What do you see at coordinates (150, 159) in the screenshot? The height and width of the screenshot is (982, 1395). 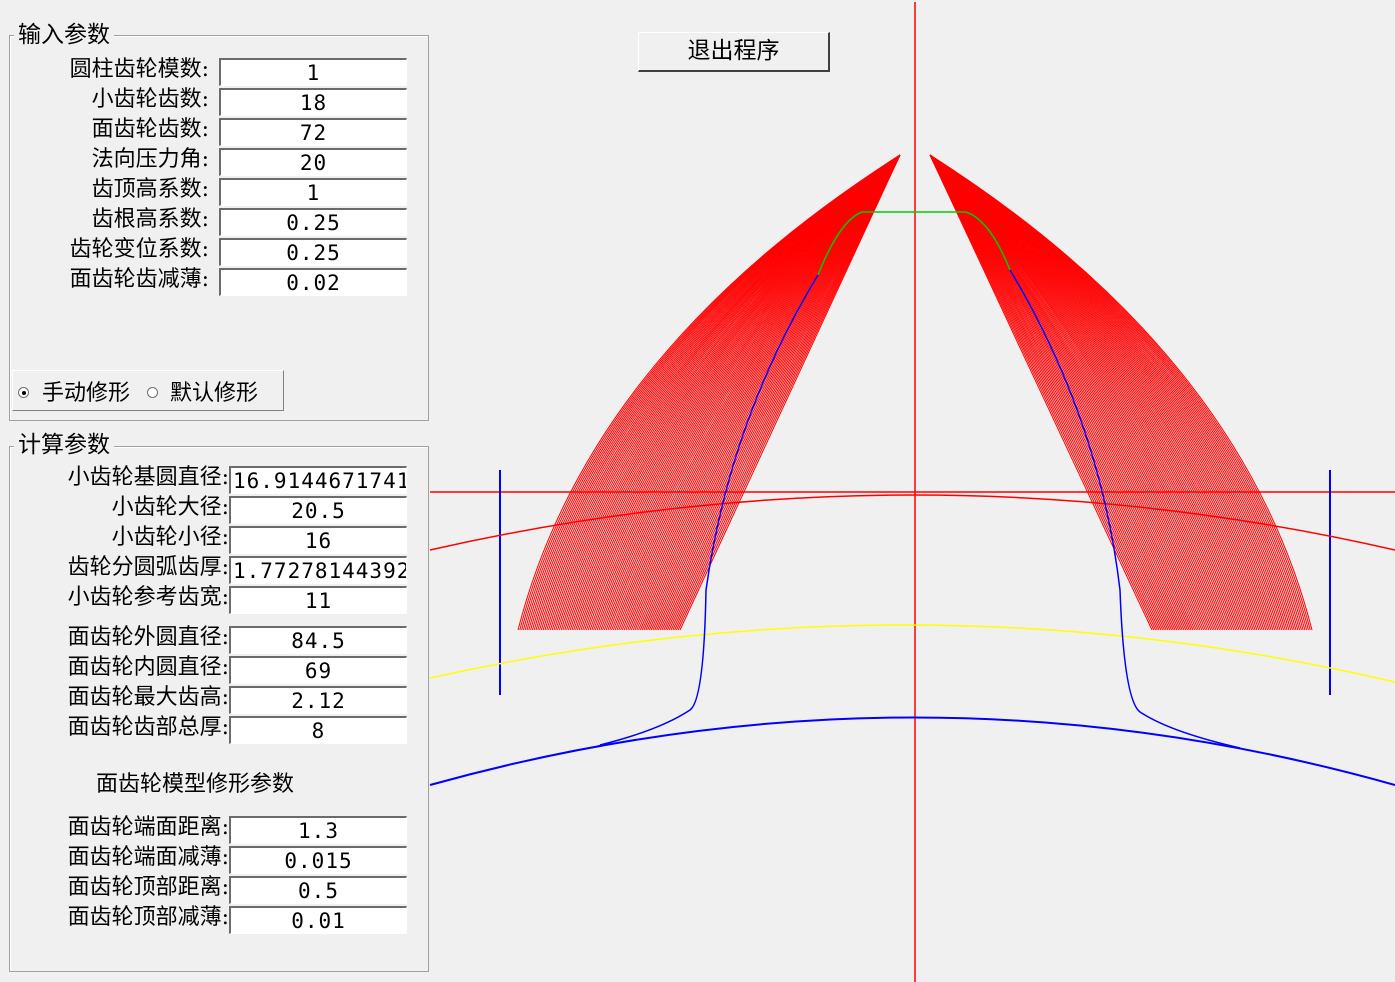 I see `input-param-label-3: 法向压力角:` at bounding box center [150, 159].